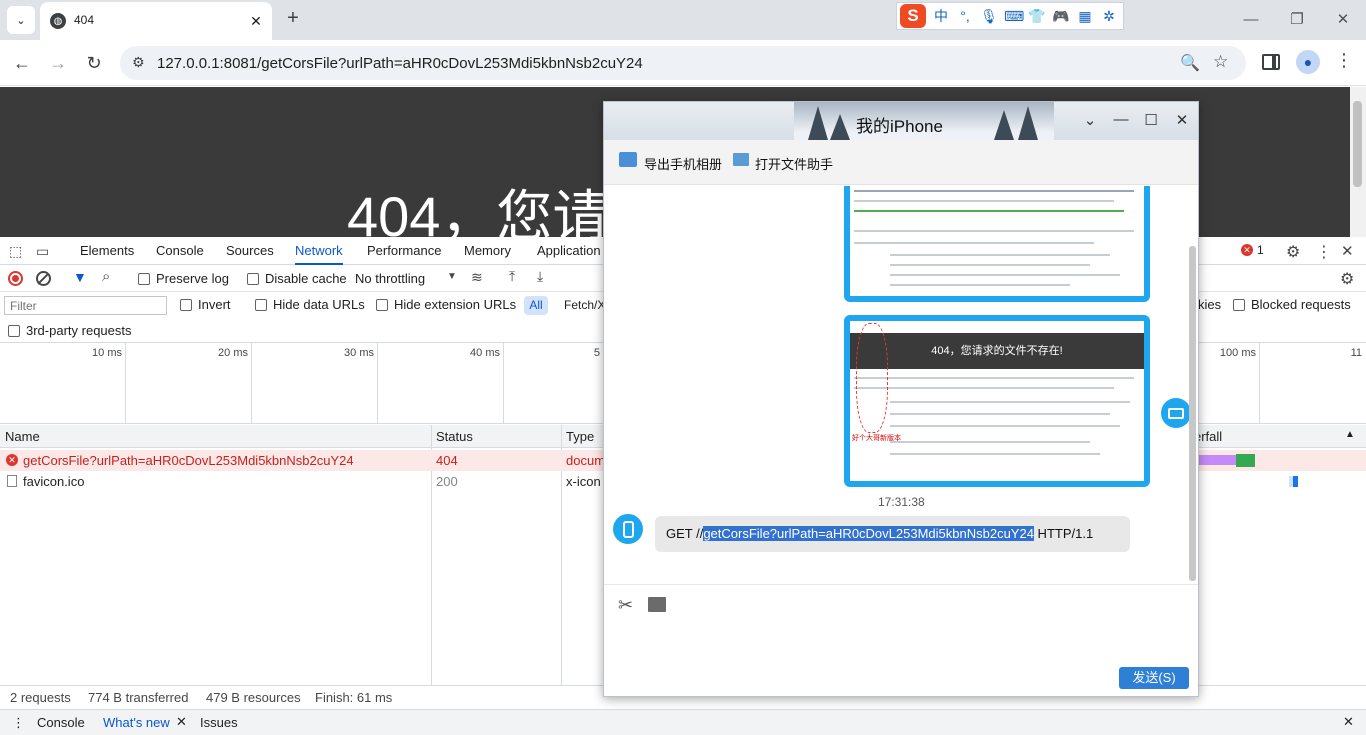 This screenshot has width=1366, height=735. What do you see at coordinates (22, 63) in the screenshot?
I see `back-button: ←` at bounding box center [22, 63].